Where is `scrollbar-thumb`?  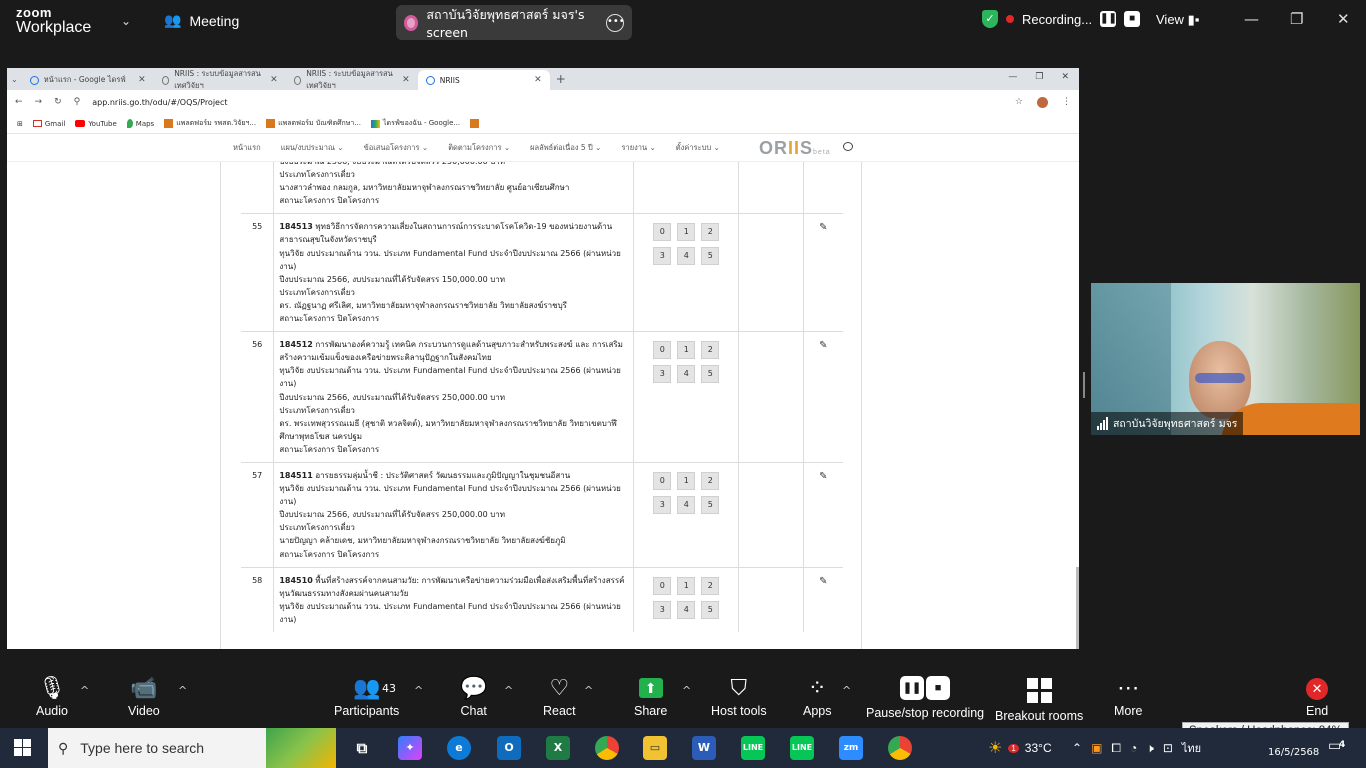 scrollbar-thumb is located at coordinates (1077, 608).